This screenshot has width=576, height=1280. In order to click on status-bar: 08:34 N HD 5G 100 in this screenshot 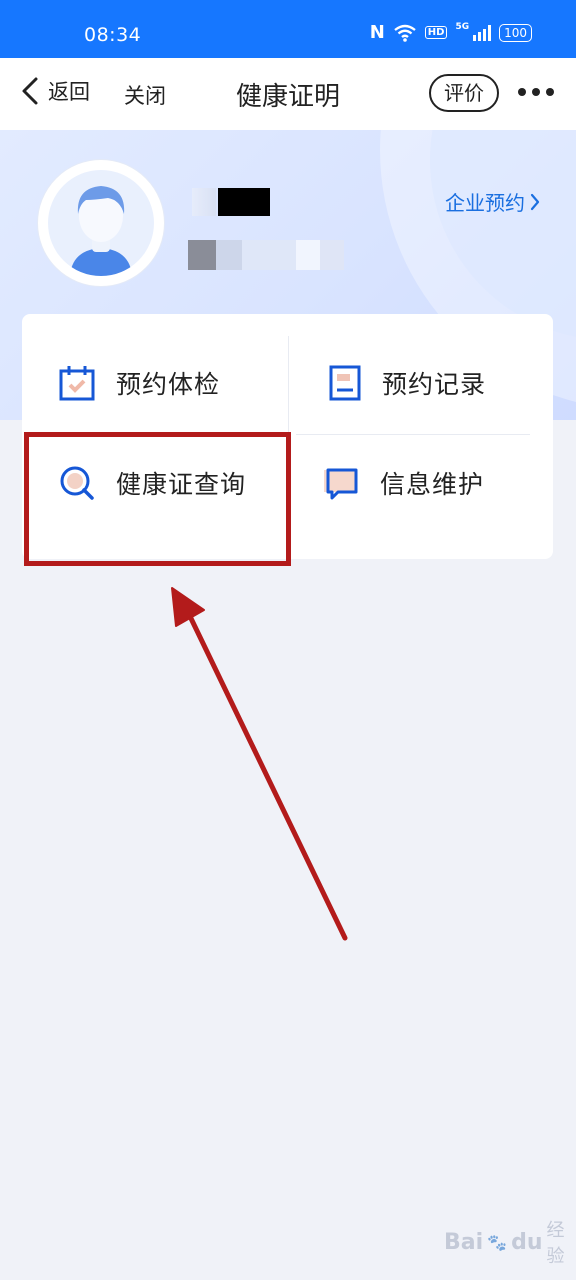, I will do `click(288, 29)`.